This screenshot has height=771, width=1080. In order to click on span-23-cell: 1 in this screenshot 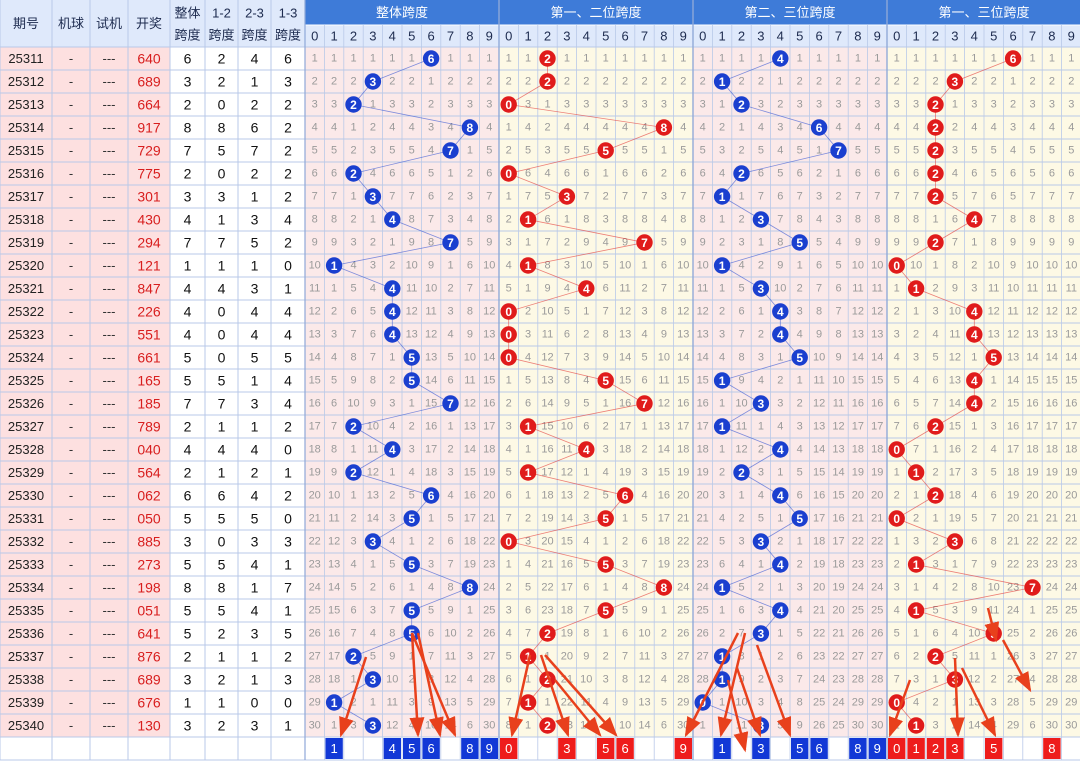, I will do `click(255, 427)`.